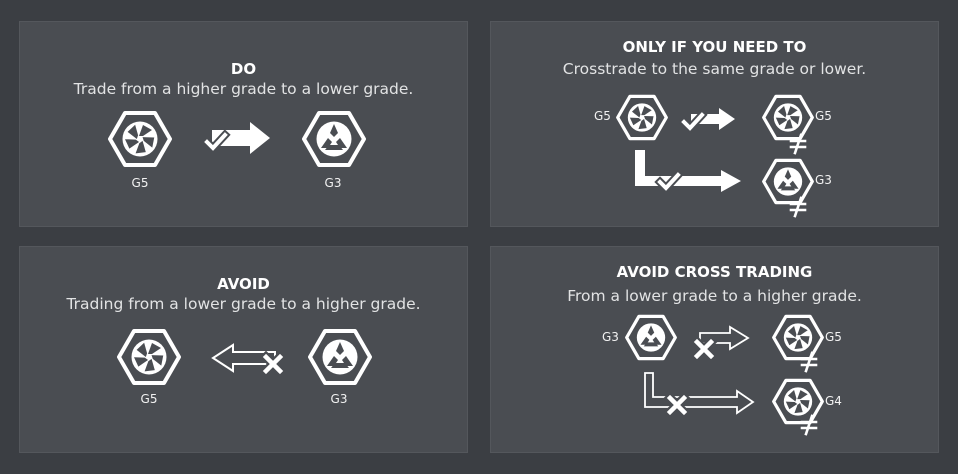 The image size is (958, 474). What do you see at coordinates (823, 180) in the screenshot?
I see `grade-label-target-b: G3` at bounding box center [823, 180].